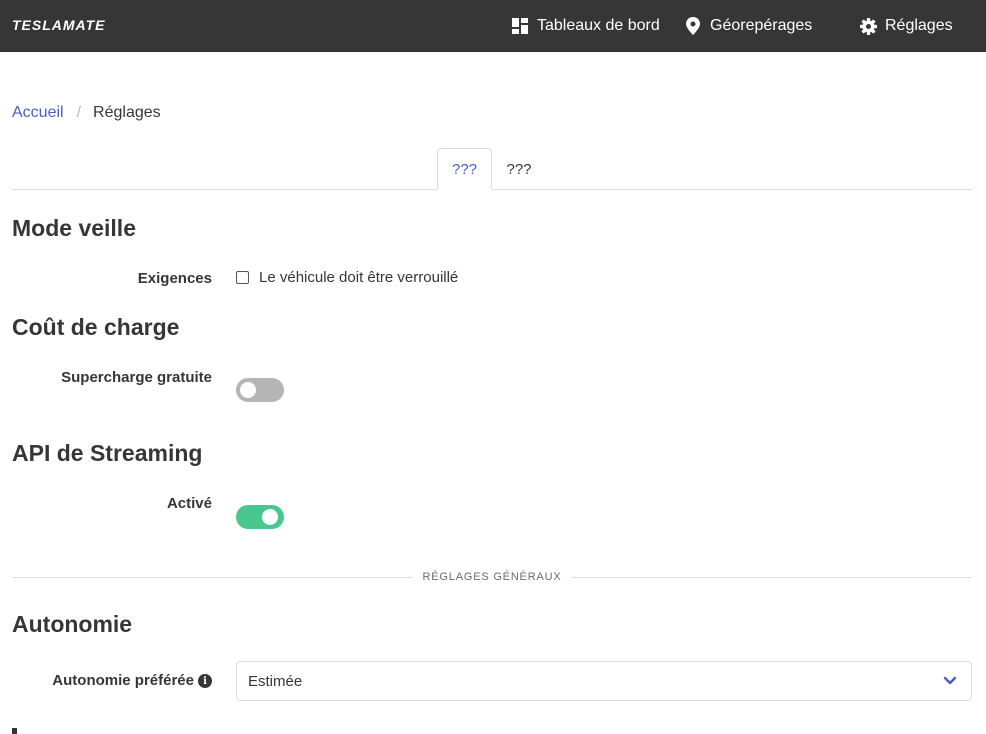 The width and height of the screenshot is (986, 734). Describe the element at coordinates (950, 681) in the screenshot. I see `chevron-down-icon` at that location.